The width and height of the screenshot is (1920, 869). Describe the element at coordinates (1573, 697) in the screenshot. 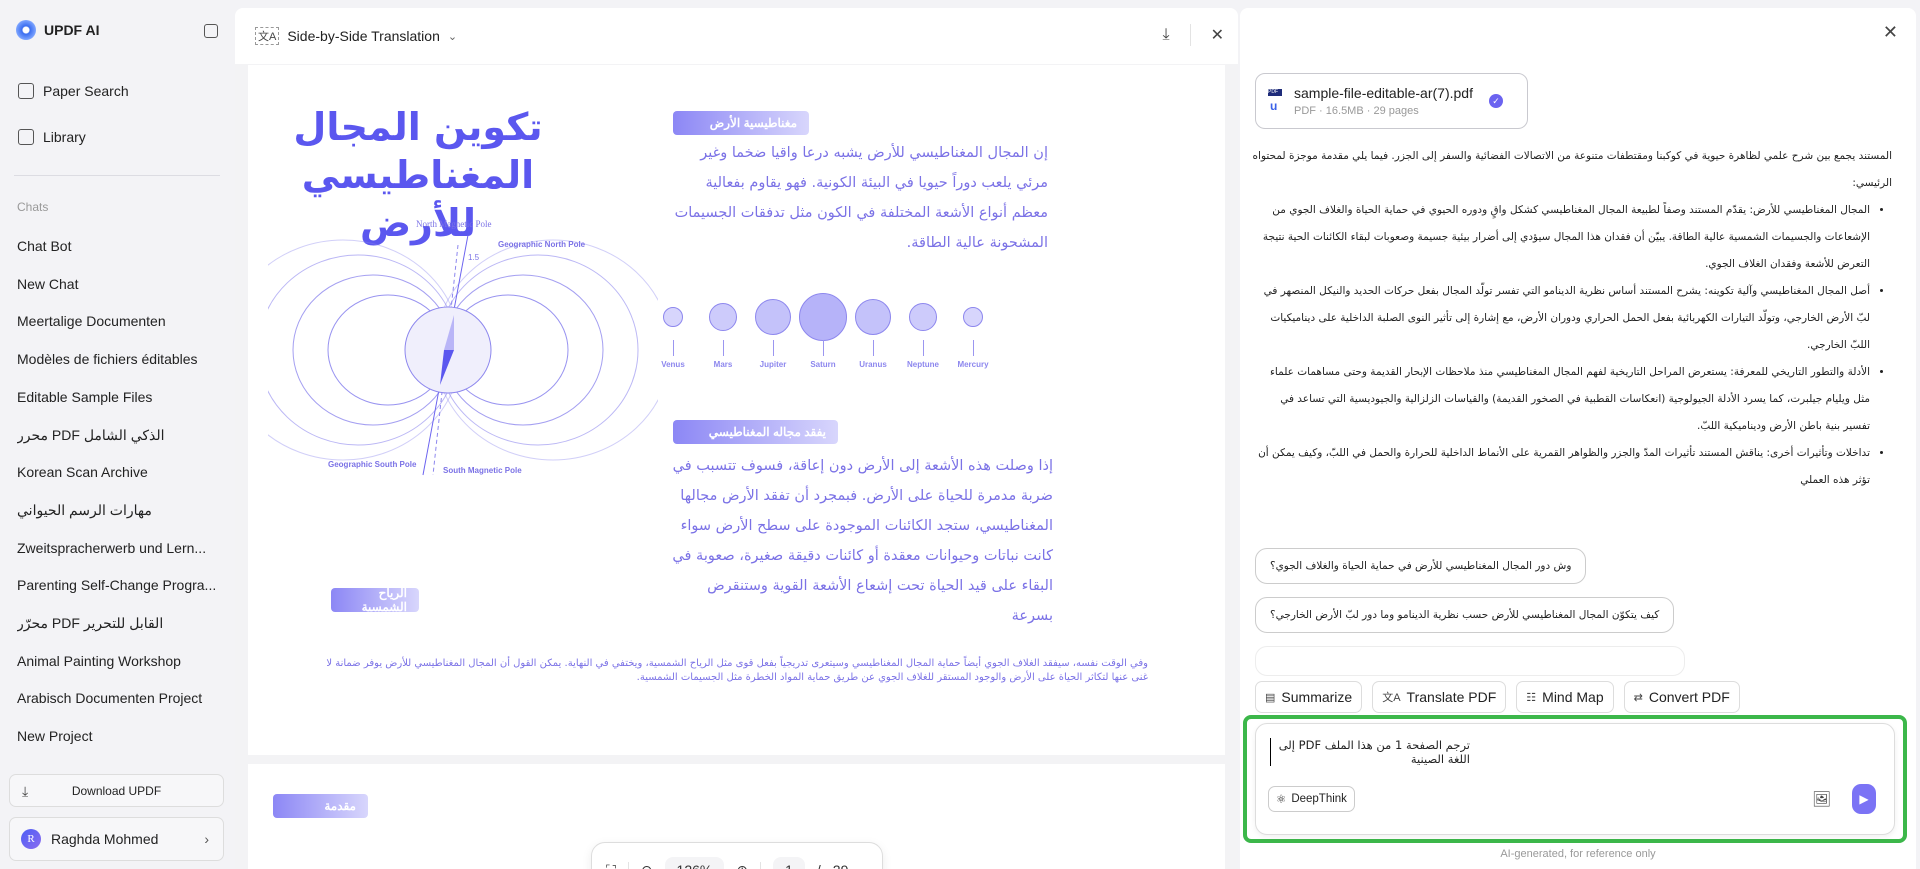

I see `action-label: Mind Map` at that location.